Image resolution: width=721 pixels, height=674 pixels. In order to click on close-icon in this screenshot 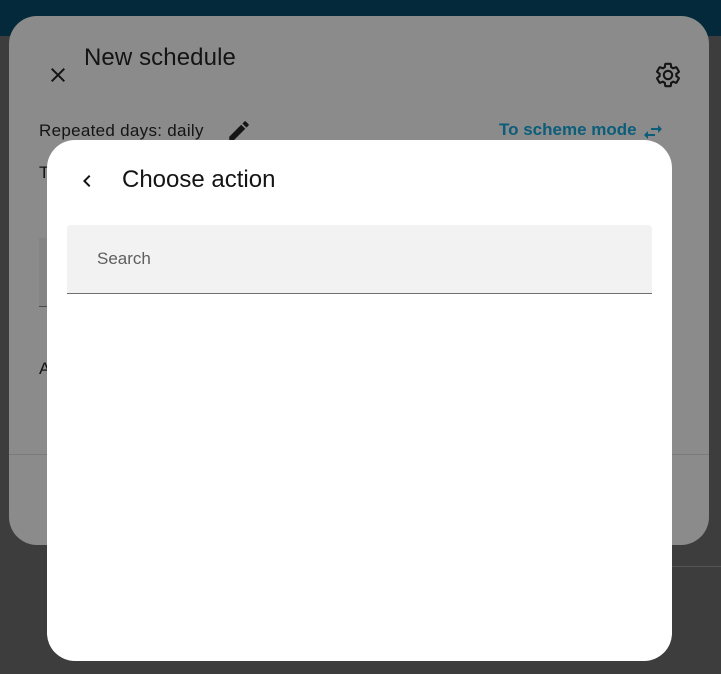, I will do `click(58, 75)`.